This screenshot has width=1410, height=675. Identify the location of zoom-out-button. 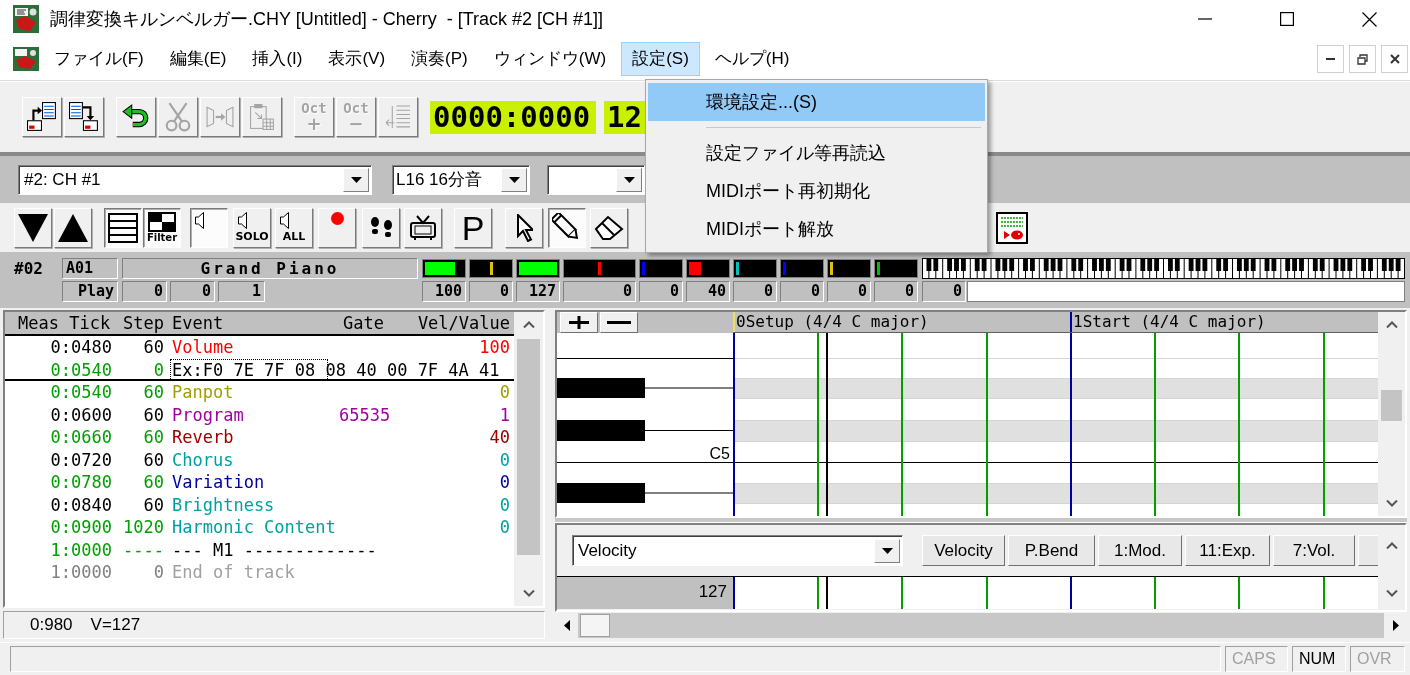
(619, 322).